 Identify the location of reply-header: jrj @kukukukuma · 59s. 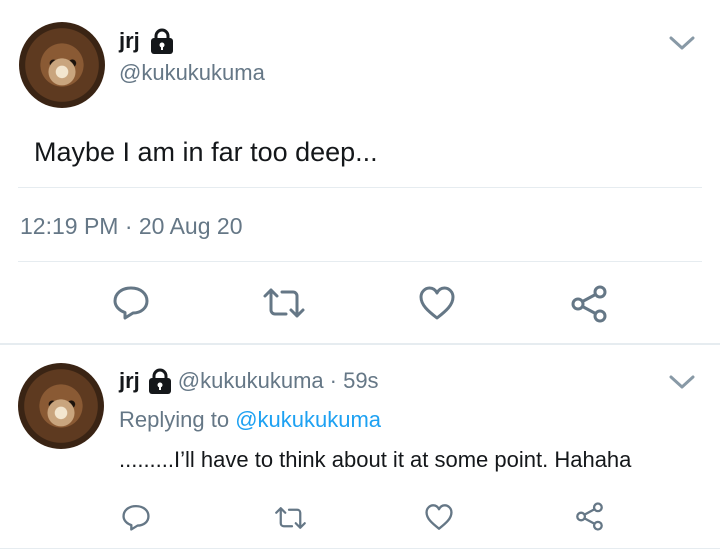
(249, 381).